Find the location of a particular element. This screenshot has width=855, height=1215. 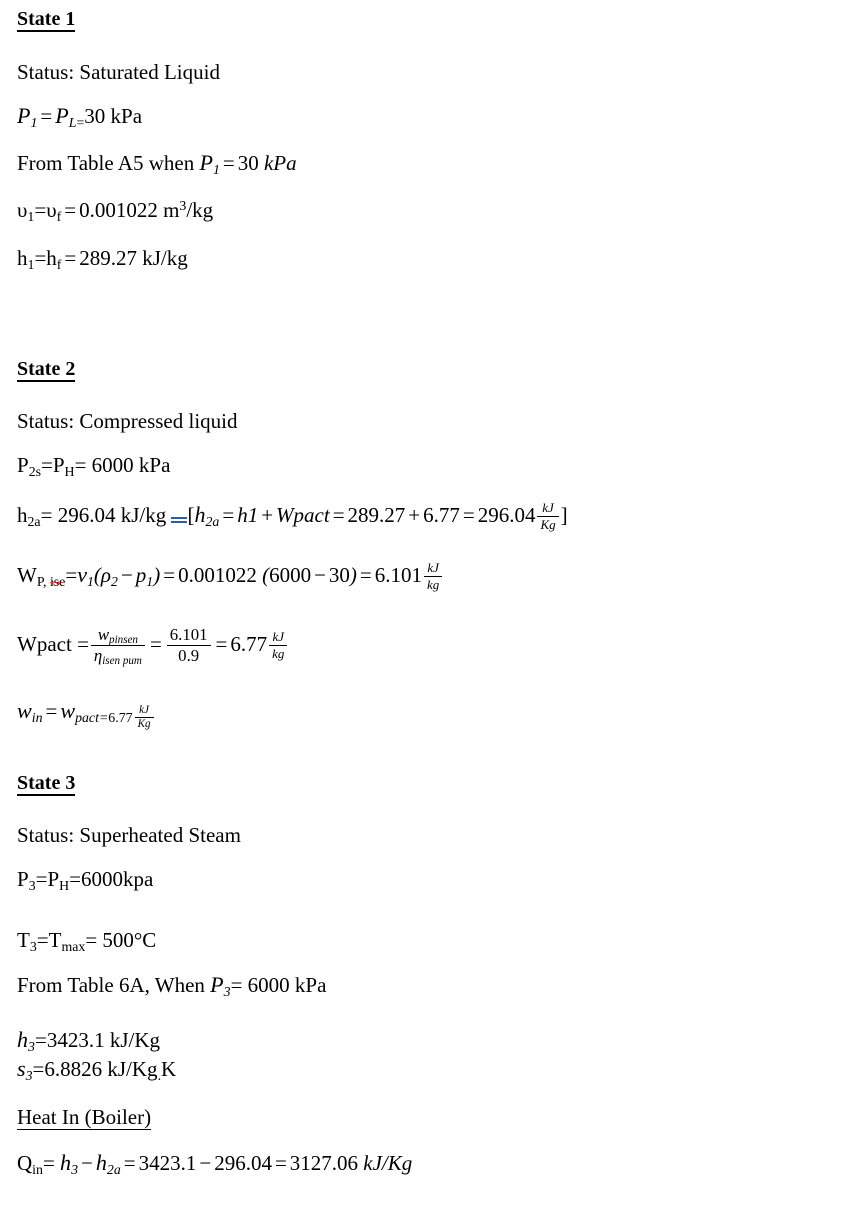

unit-kelvin: K is located at coordinates (169, 1069).